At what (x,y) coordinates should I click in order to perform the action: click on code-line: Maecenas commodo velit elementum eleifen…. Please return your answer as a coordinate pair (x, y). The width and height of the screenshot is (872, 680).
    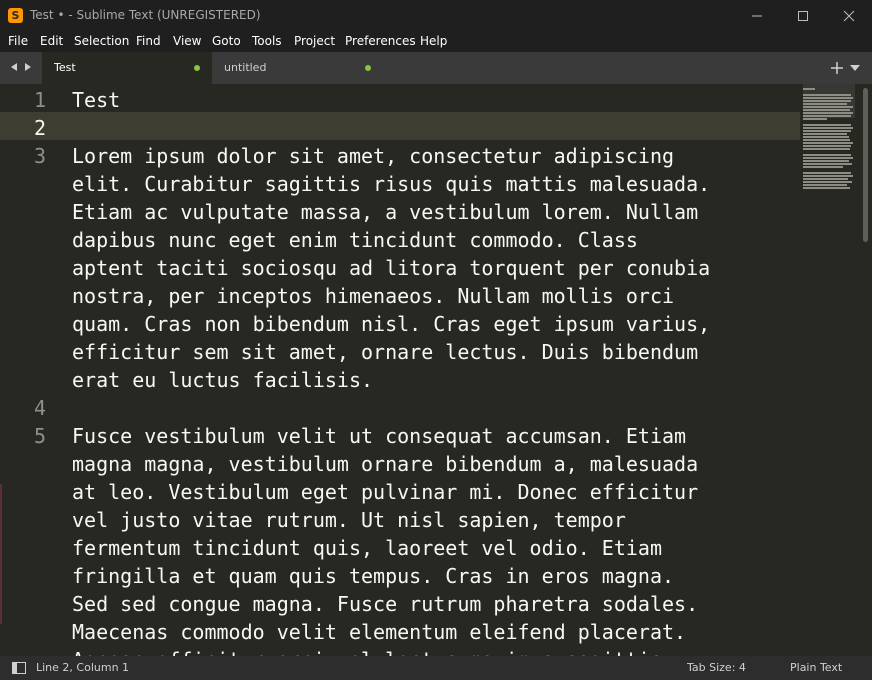
    Looking at the image, I should click on (379, 632).